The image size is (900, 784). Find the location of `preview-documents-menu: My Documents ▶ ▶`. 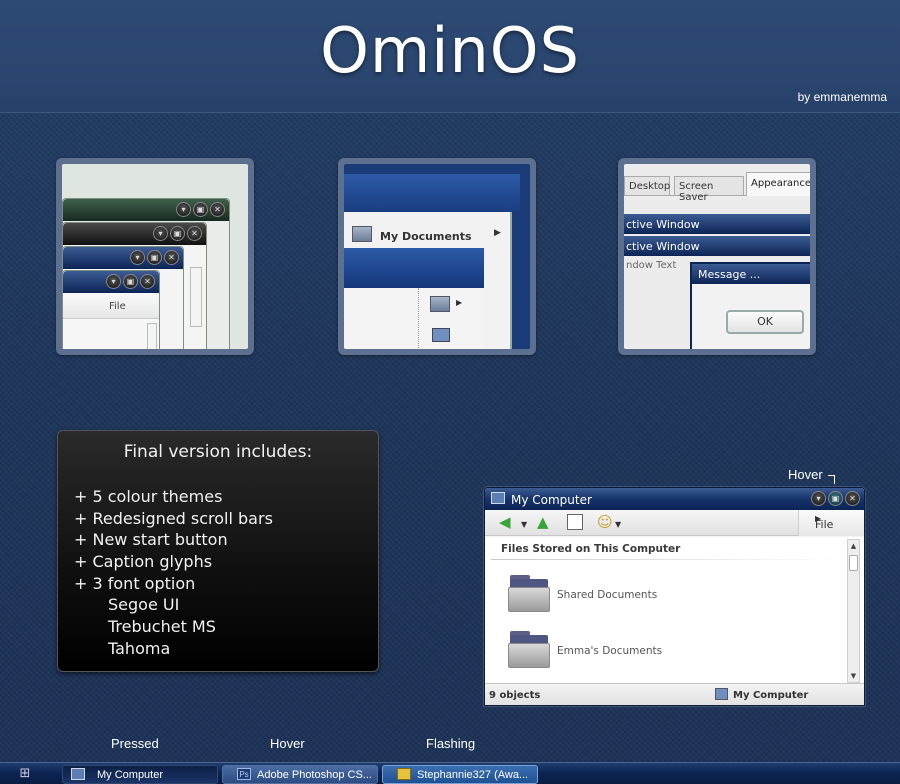

preview-documents-menu: My Documents ▶ ▶ is located at coordinates (437, 256).